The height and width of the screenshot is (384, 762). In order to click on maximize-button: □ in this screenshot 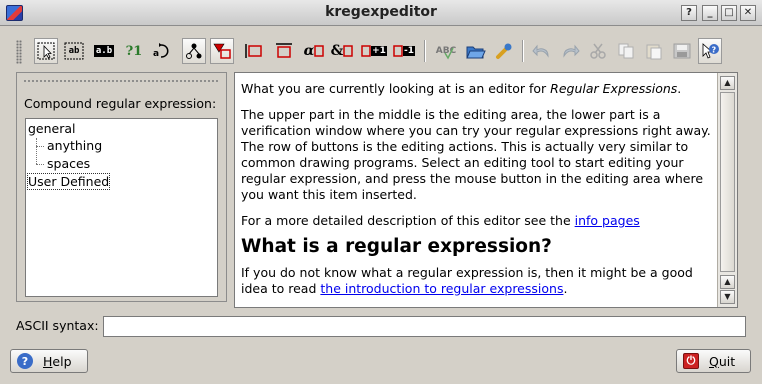, I will do `click(729, 13)`.